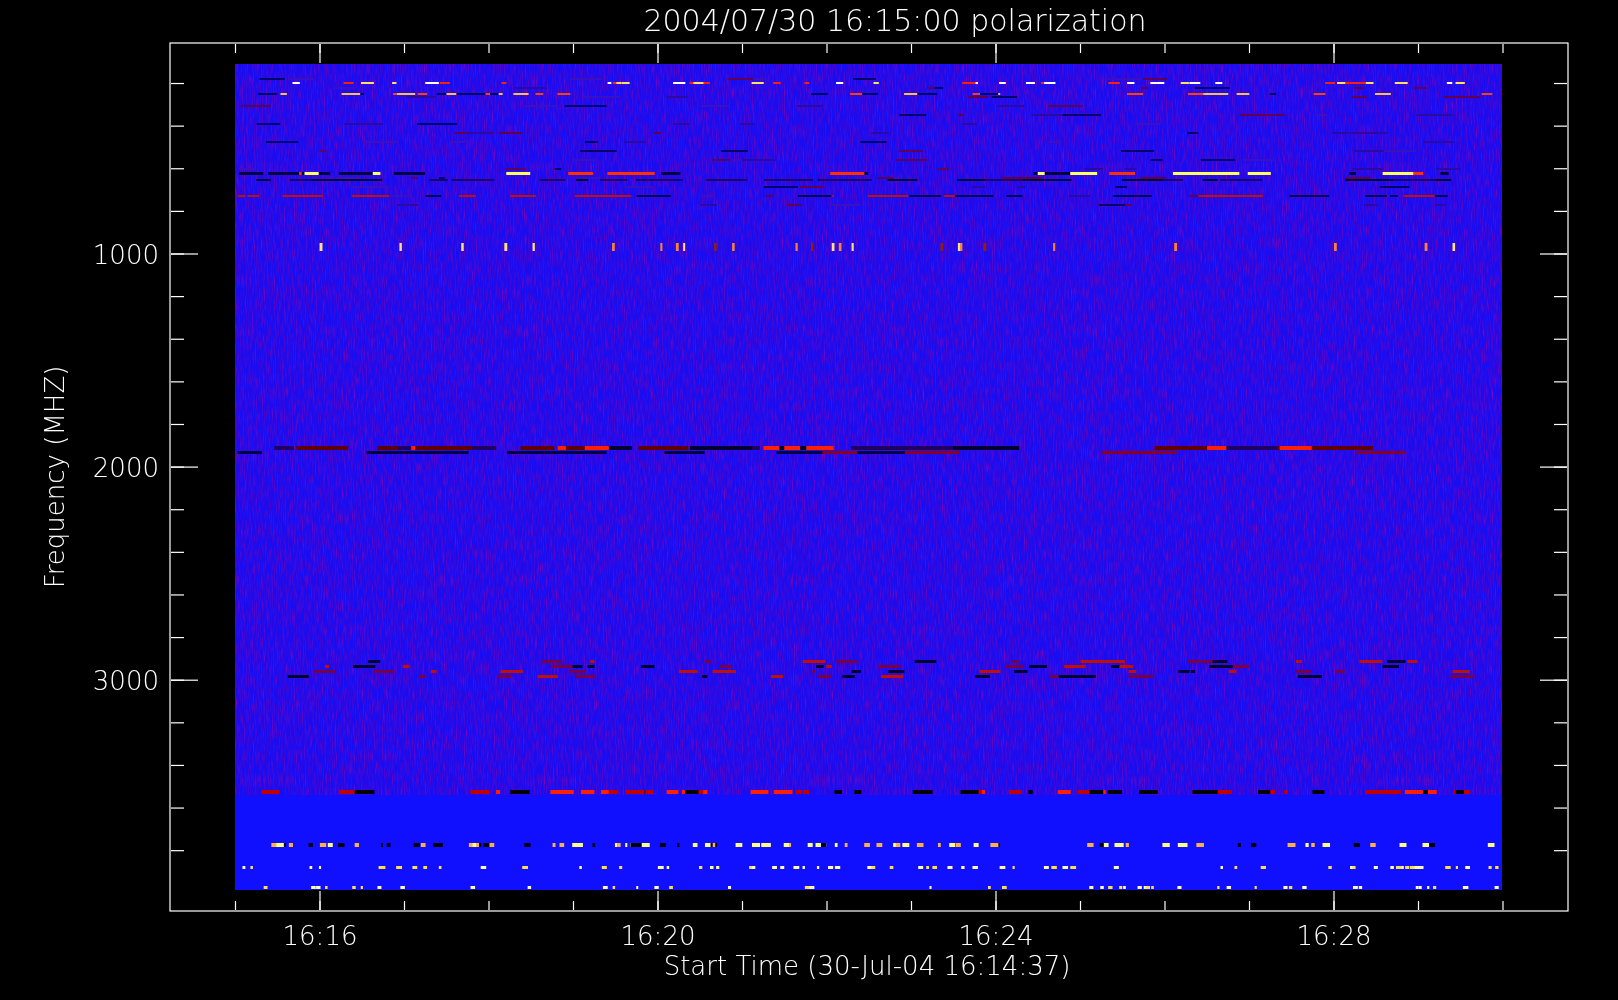 This screenshot has height=1000, width=1618. What do you see at coordinates (320, 936) in the screenshot?
I see `x-tick-label: 16:16` at bounding box center [320, 936].